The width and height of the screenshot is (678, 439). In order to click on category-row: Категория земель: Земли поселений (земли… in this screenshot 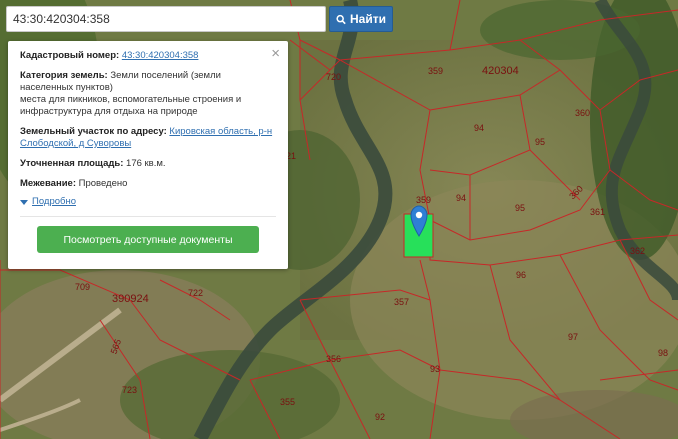, I will do `click(148, 94)`.